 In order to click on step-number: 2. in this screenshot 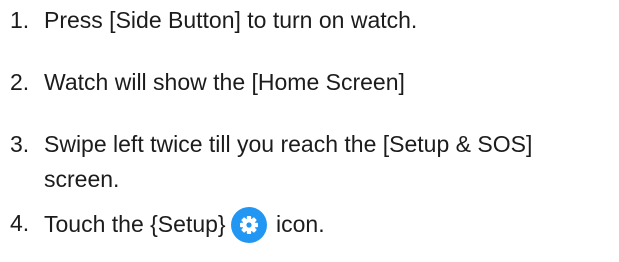, I will do `click(20, 82)`.